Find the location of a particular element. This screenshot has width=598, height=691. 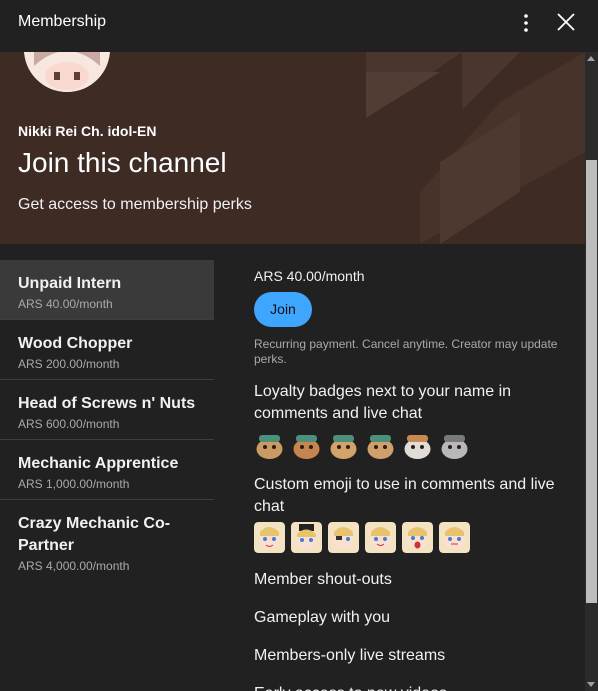

perk-early-access: Early access to new videos is located at coordinates (414, 687).